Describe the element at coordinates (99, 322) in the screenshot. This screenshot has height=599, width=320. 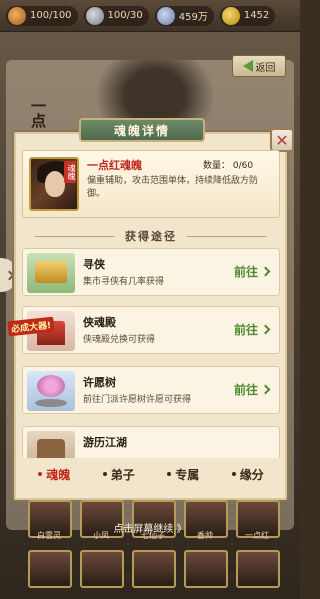
I see `way-title: 侠魂殿` at that location.